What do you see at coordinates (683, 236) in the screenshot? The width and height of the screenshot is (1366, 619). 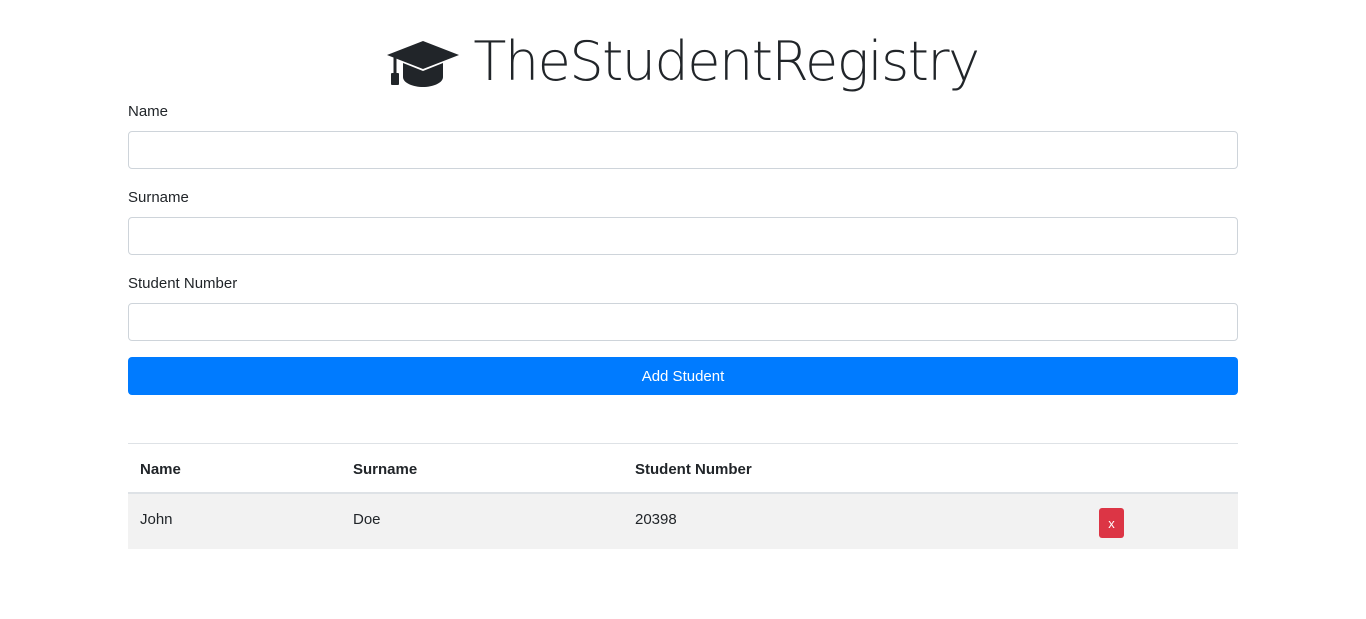 I see `surname-input` at bounding box center [683, 236].